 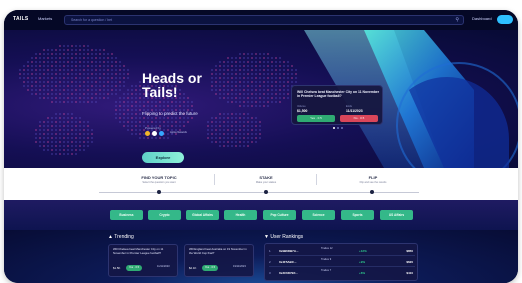 I want to click on category-global-affairs: Global Affairs, so click(x=202, y=215).